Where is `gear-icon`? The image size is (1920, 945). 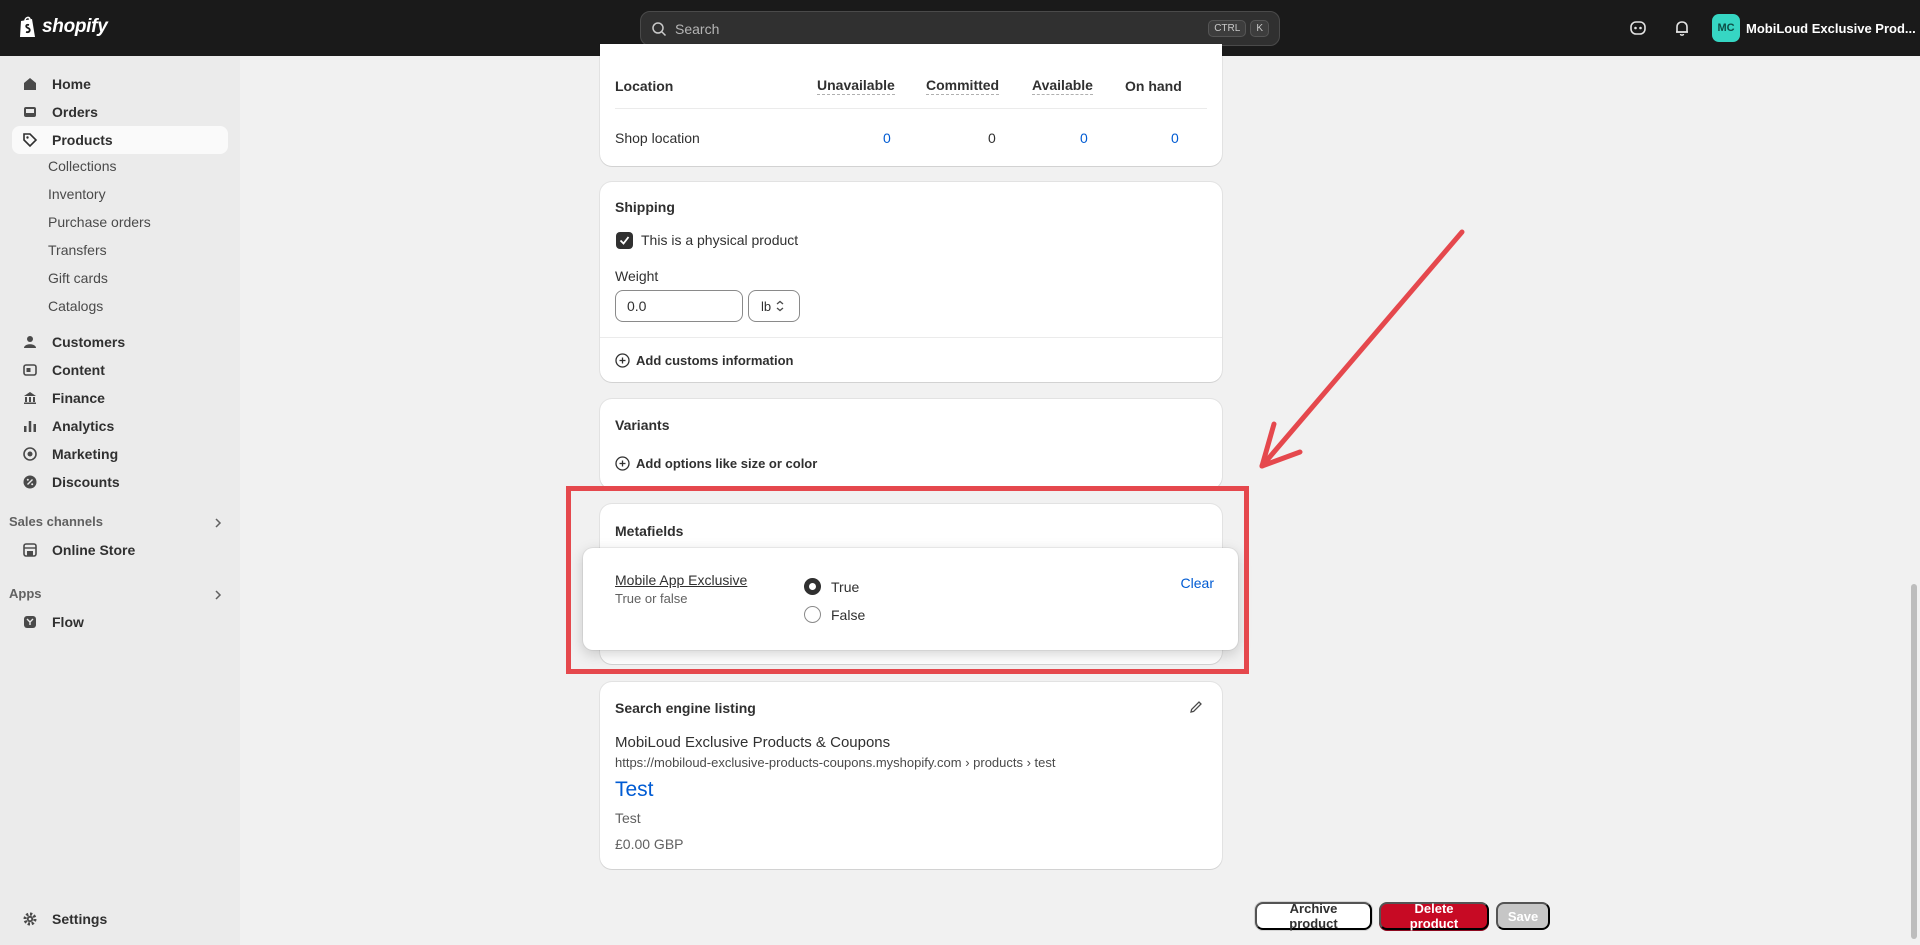
gear-icon is located at coordinates (30, 919).